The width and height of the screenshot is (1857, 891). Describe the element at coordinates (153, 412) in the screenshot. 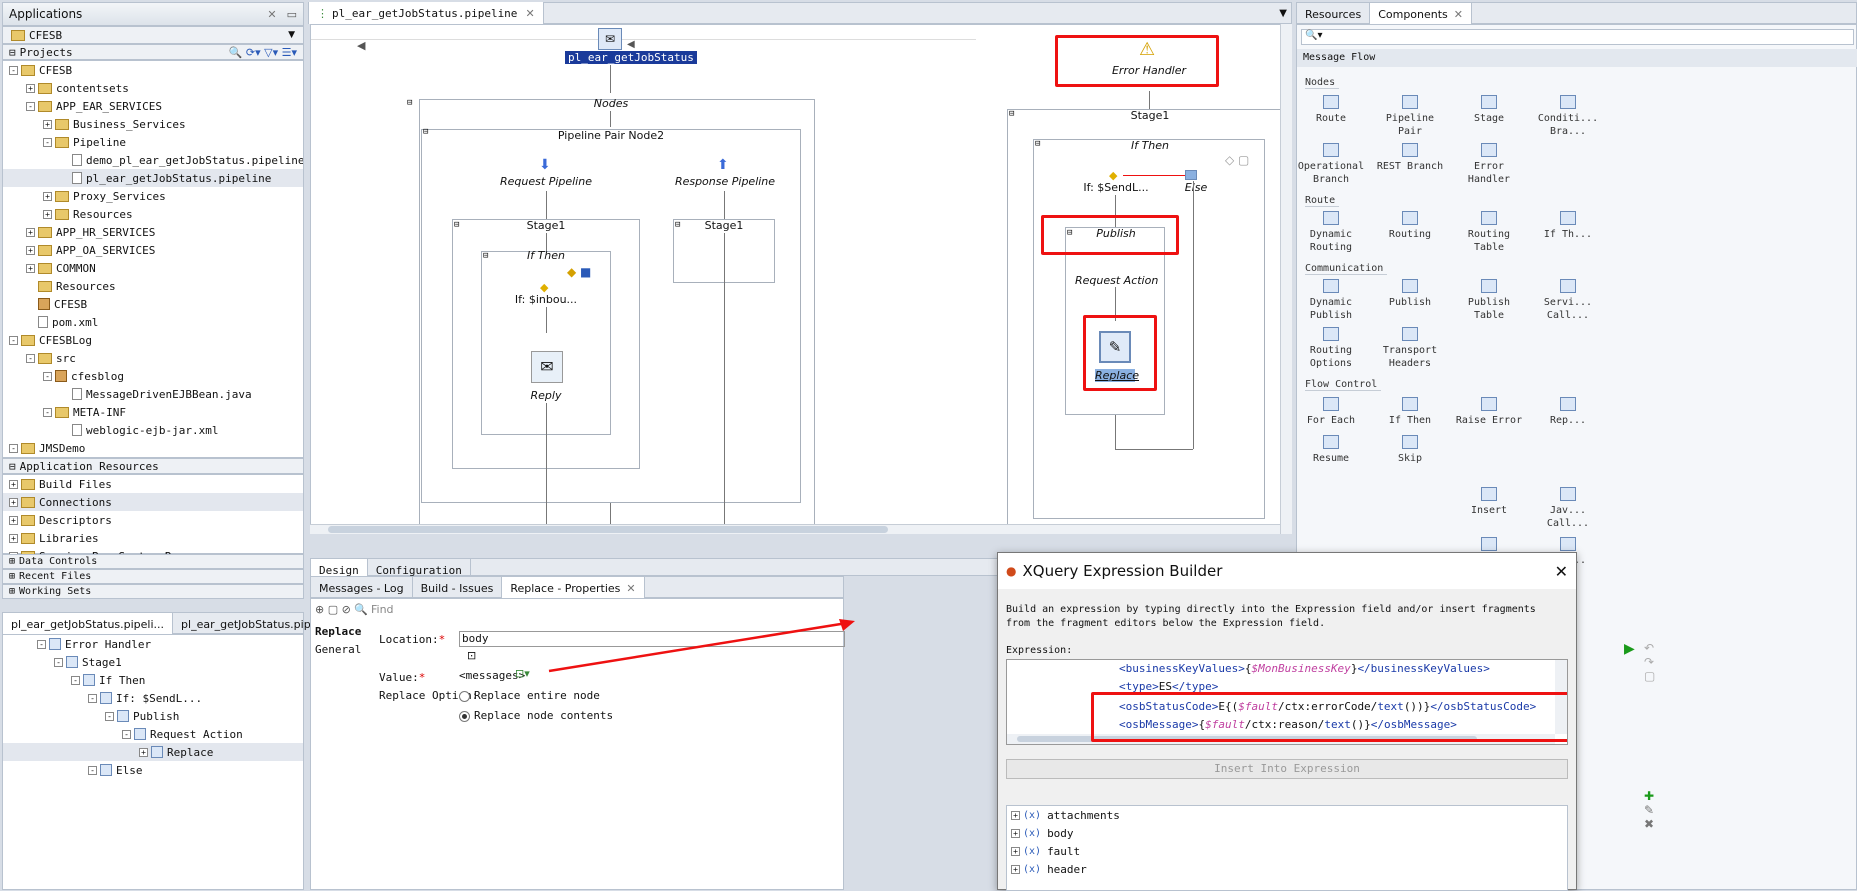

I see `tree-item: - META-INF` at that location.